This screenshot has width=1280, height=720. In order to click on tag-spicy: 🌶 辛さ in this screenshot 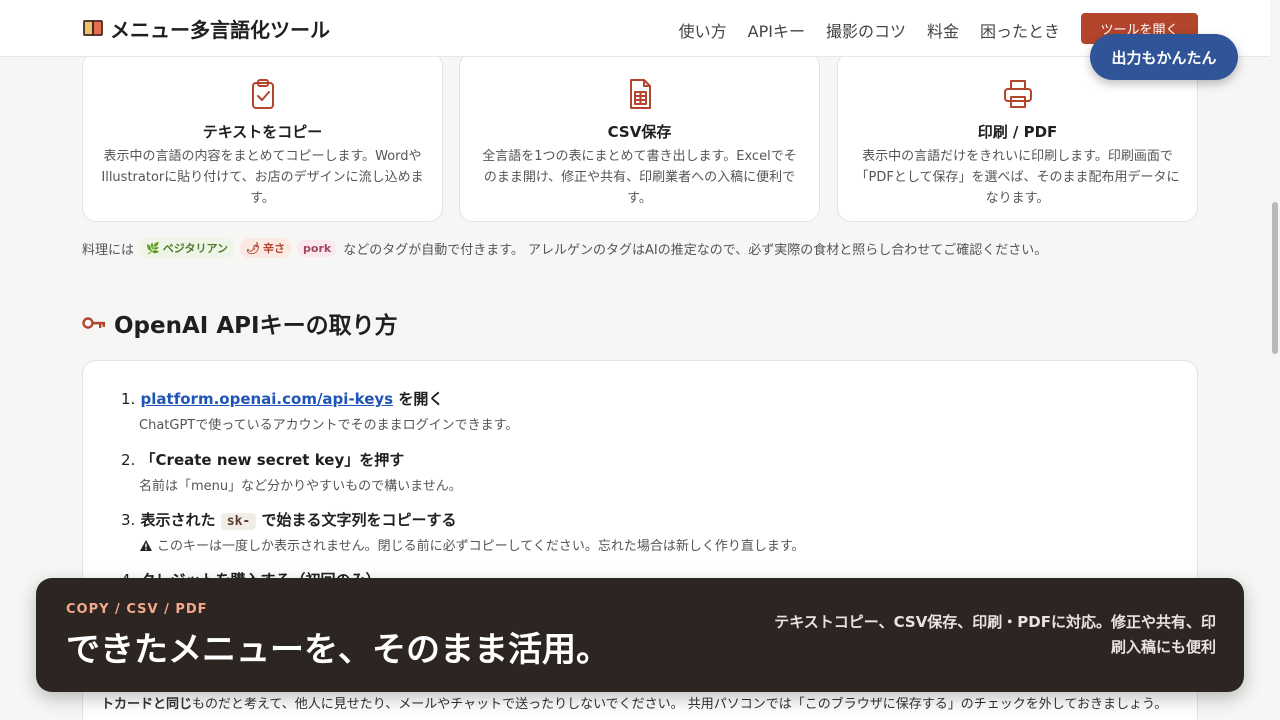, I will do `click(266, 248)`.